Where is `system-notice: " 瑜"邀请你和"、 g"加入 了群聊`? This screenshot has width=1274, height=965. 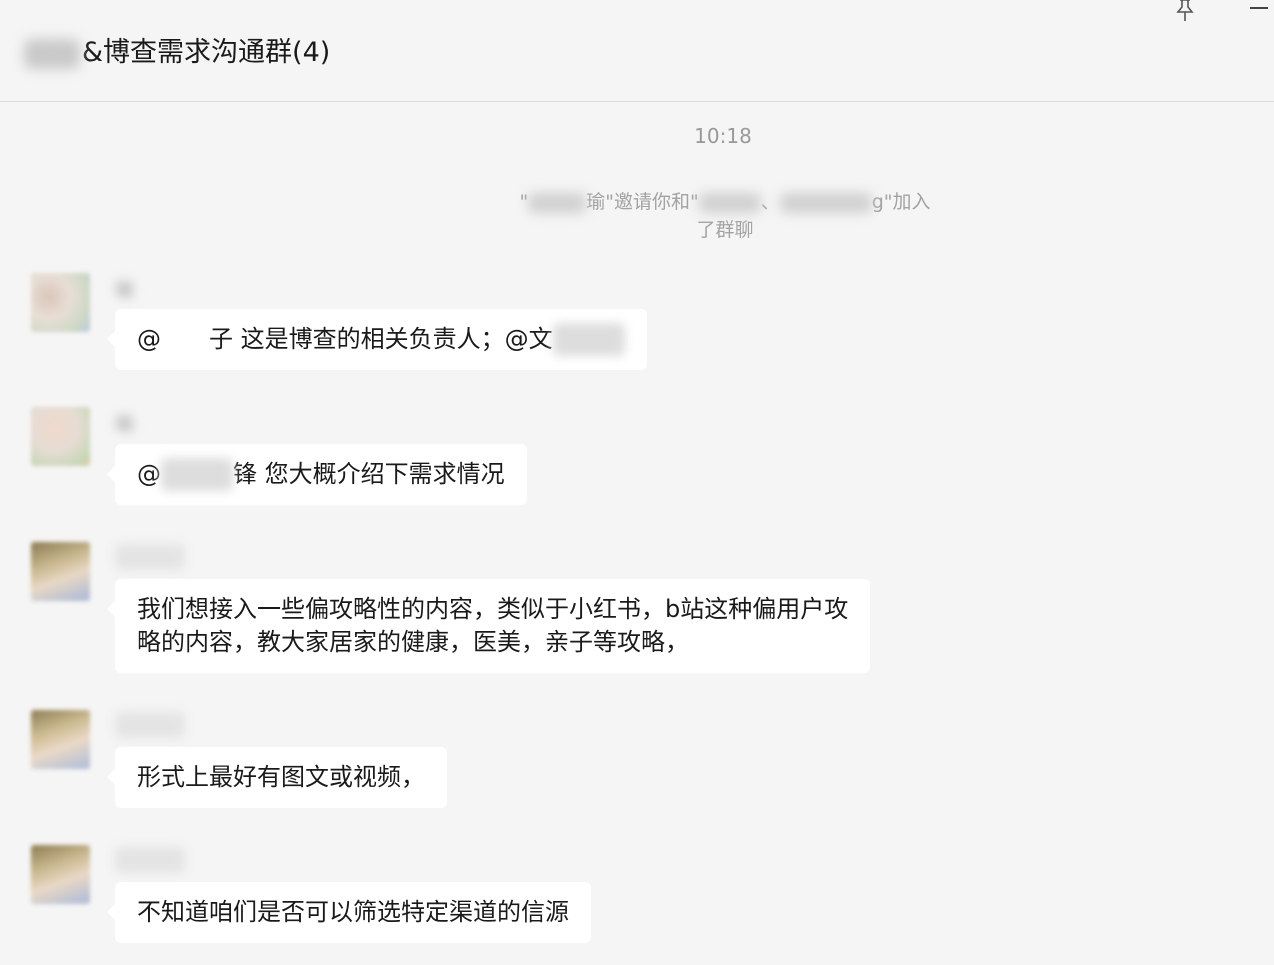
system-notice: " 瑜"邀请你和"、 g"加入 了群聊 is located at coordinates (725, 216).